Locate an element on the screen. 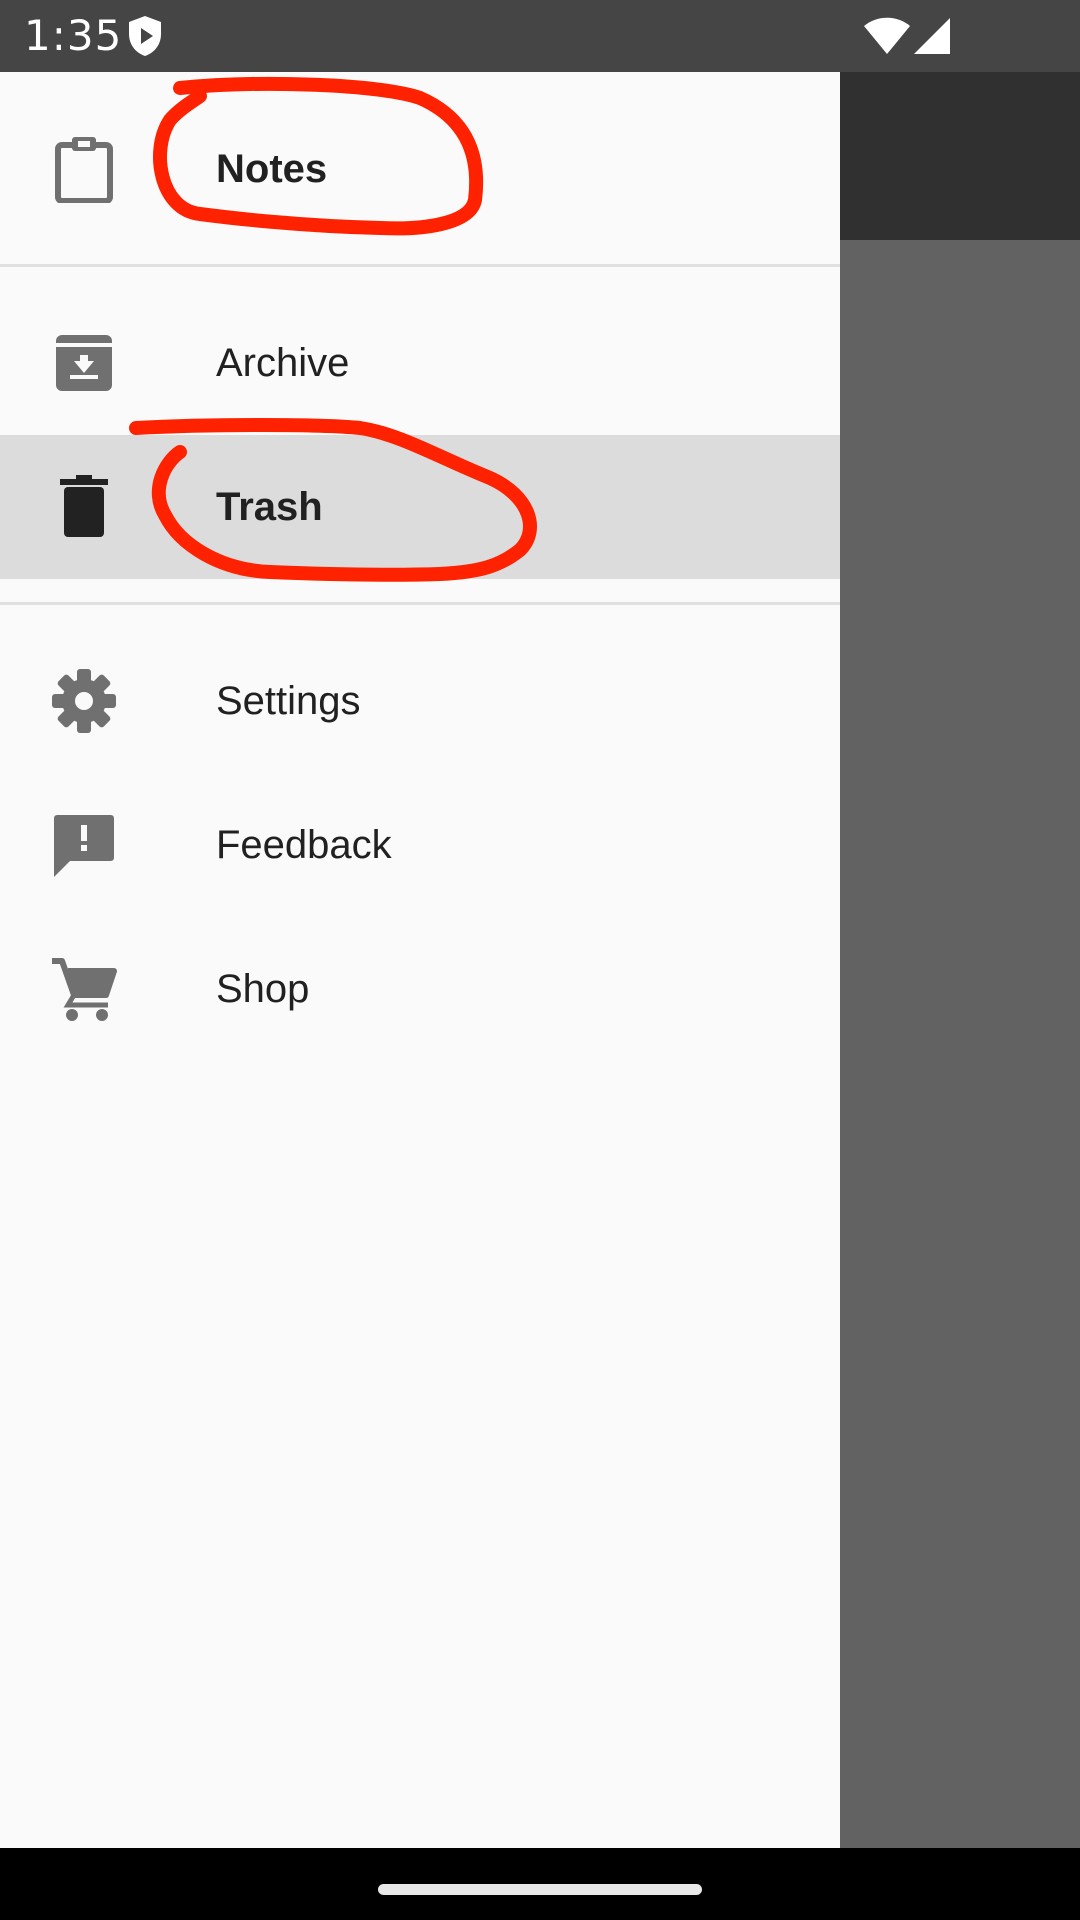  drawer-item-label: Notes is located at coordinates (272, 169).